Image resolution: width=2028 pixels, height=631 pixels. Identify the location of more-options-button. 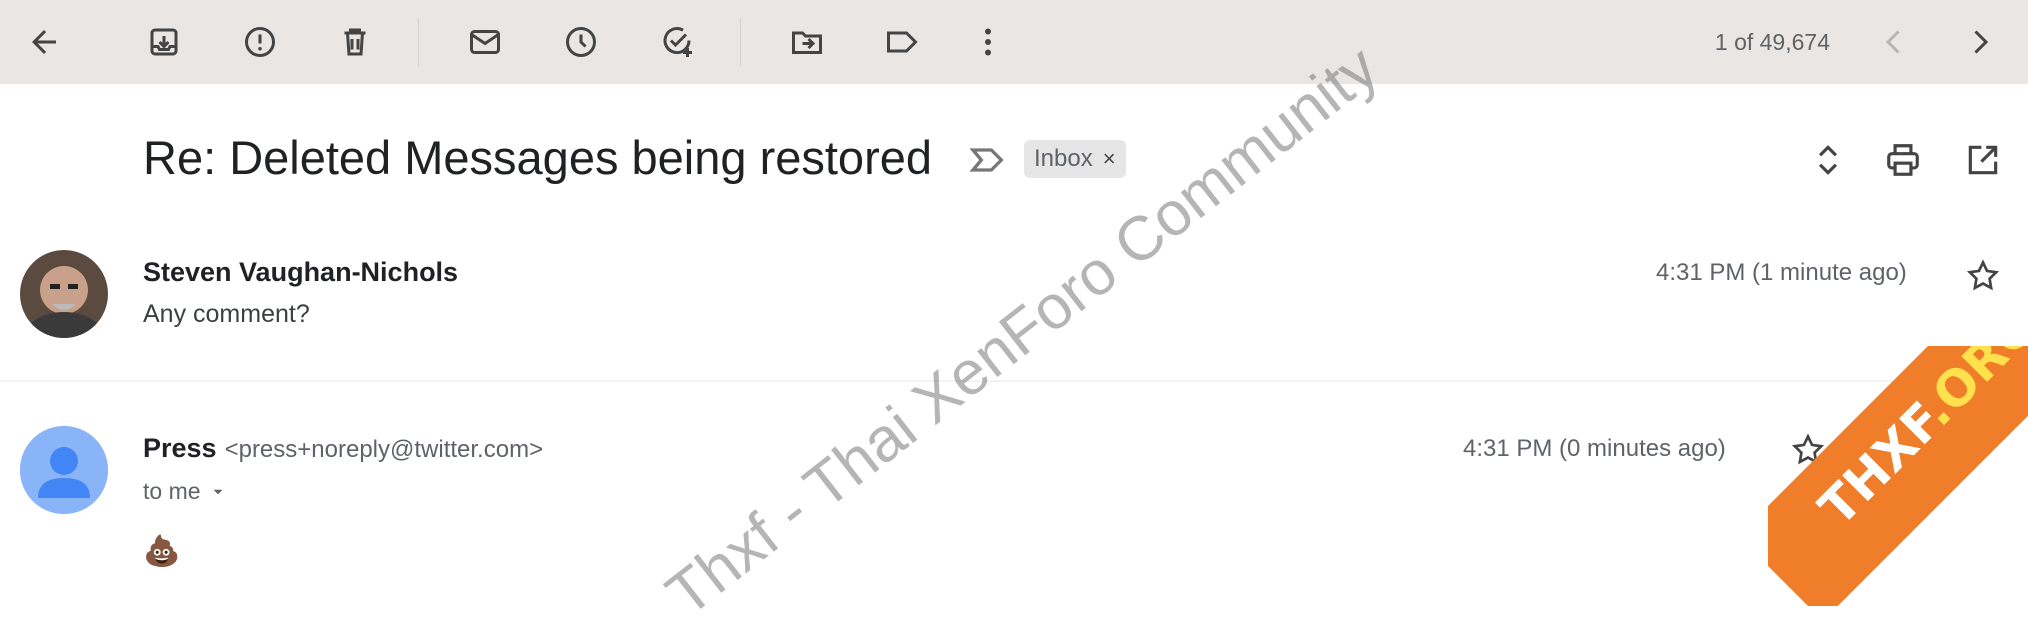
(988, 42).